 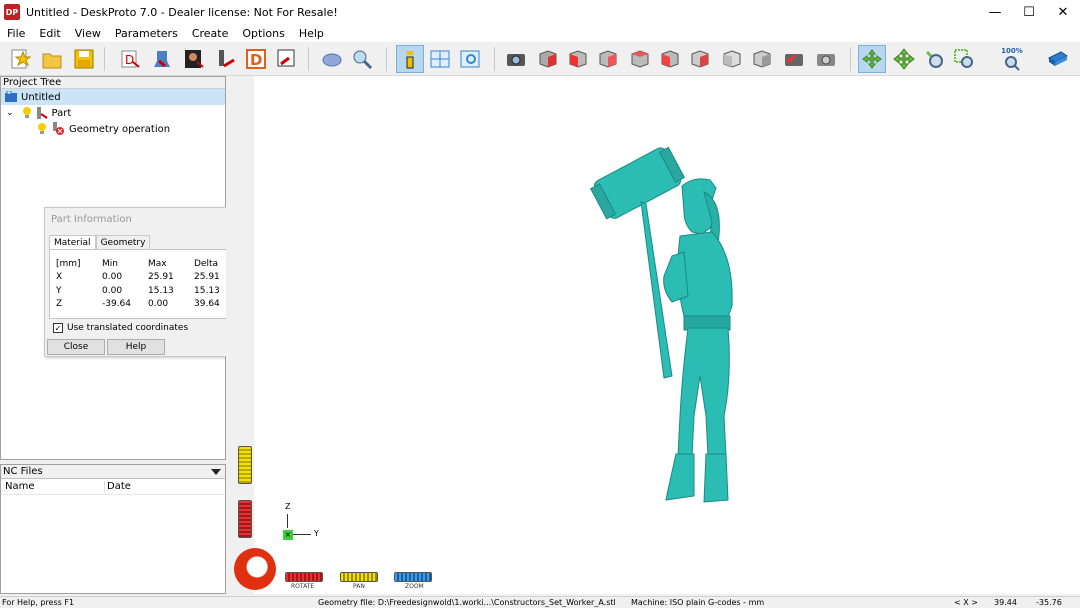 I want to click on menu-help: Help, so click(x=311, y=33).